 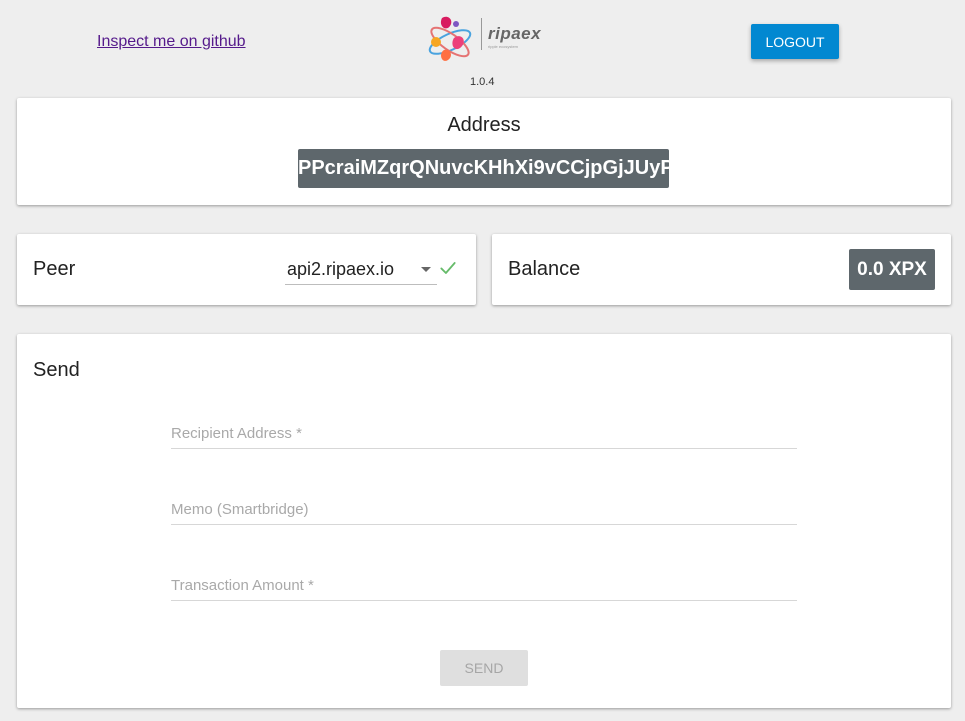 I want to click on recipient-field, so click(x=484, y=432).